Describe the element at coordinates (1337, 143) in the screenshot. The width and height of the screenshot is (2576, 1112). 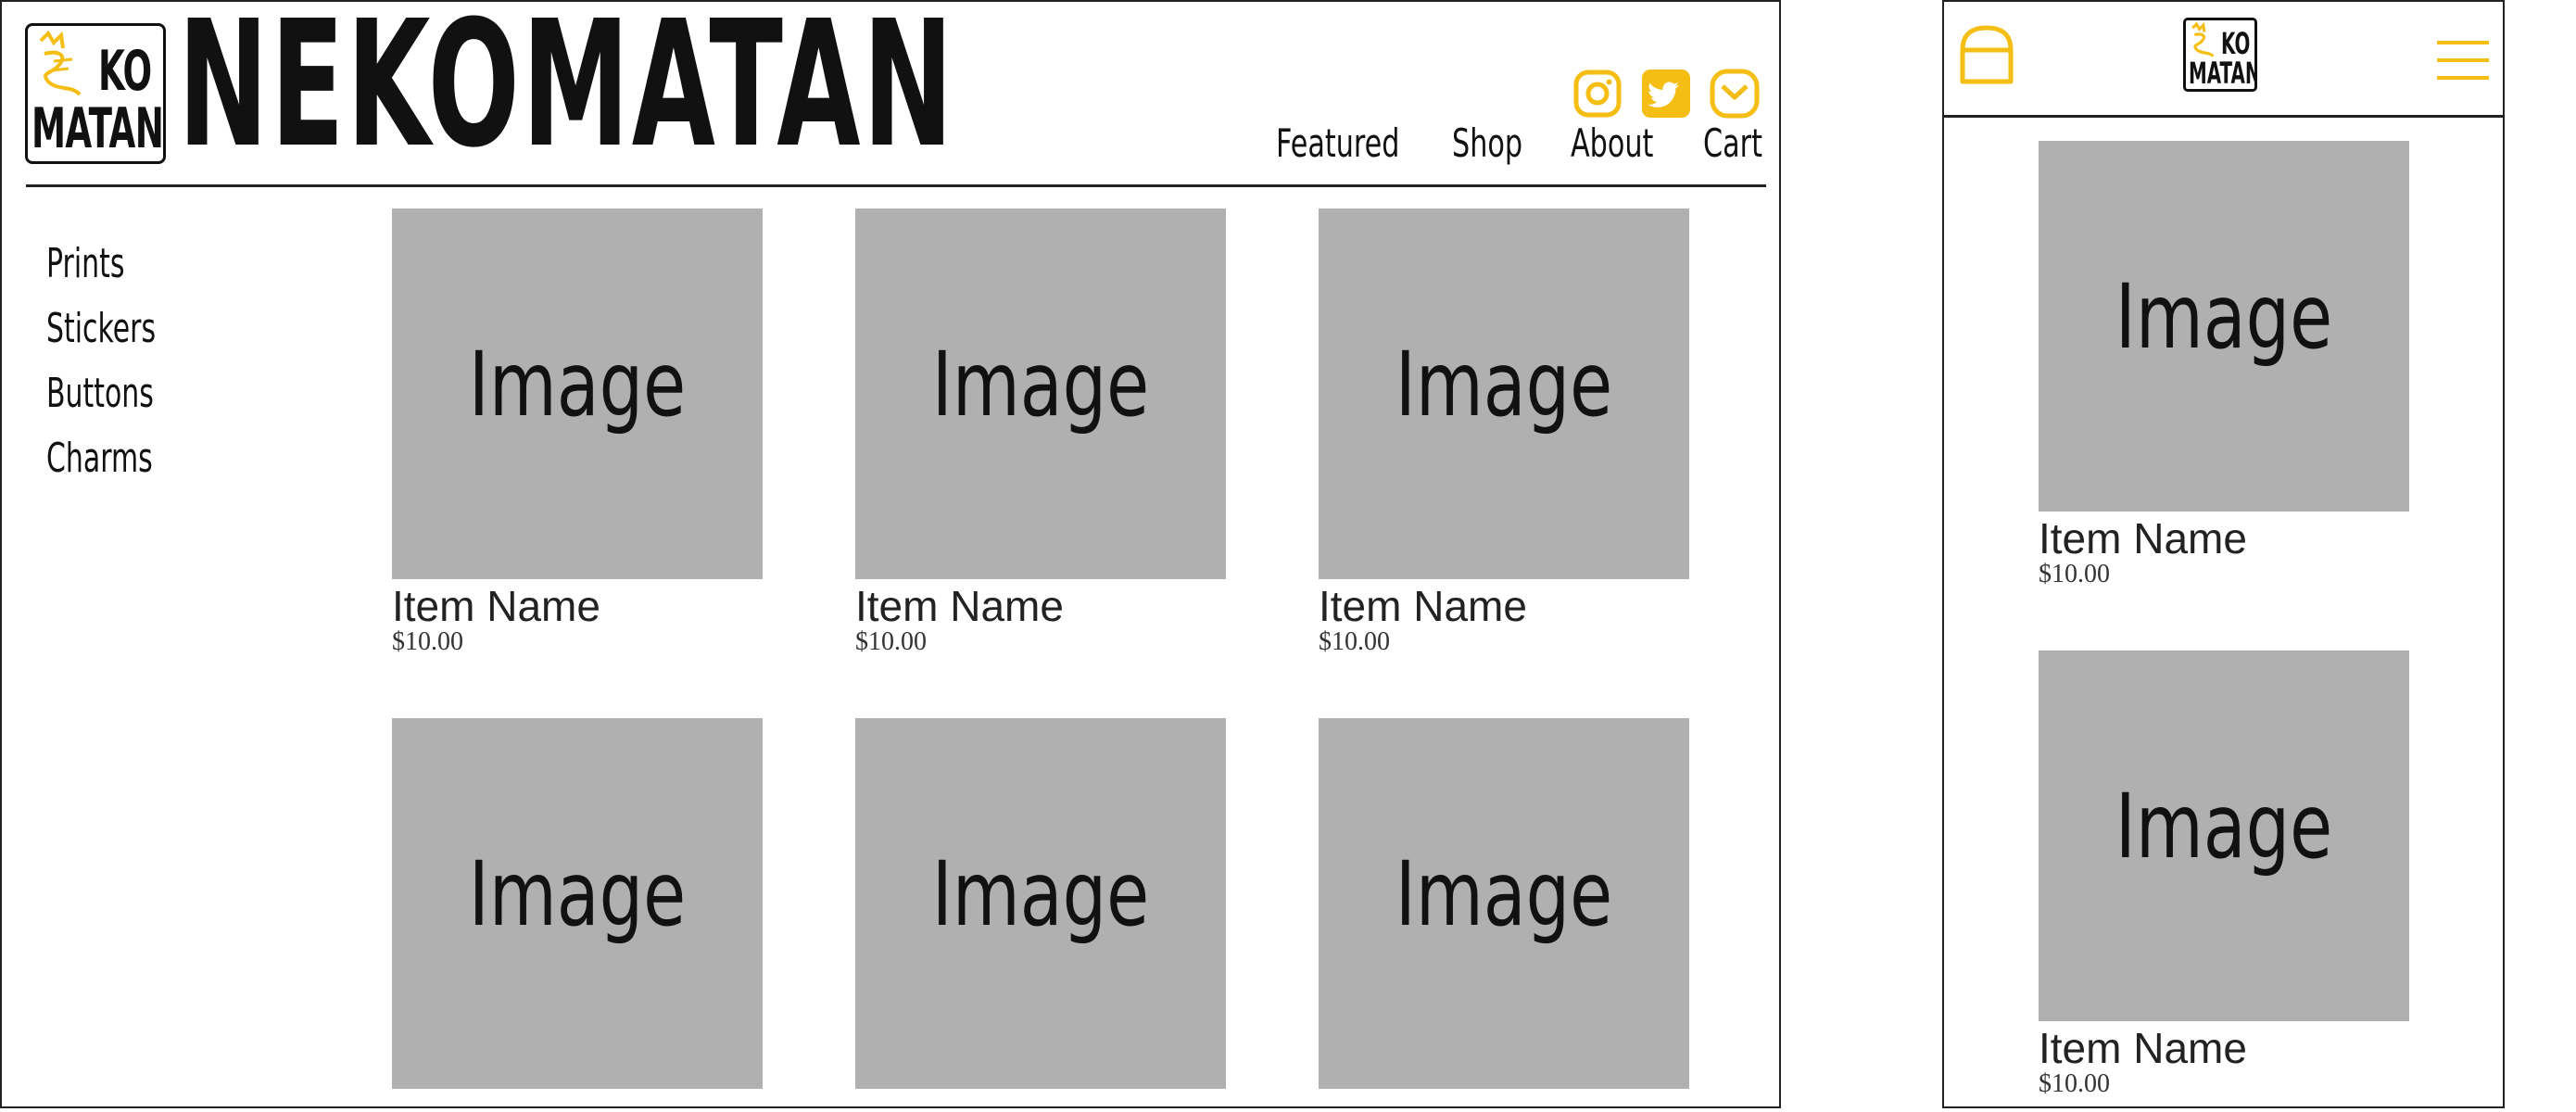
I see `nav-featured: Featured` at that location.